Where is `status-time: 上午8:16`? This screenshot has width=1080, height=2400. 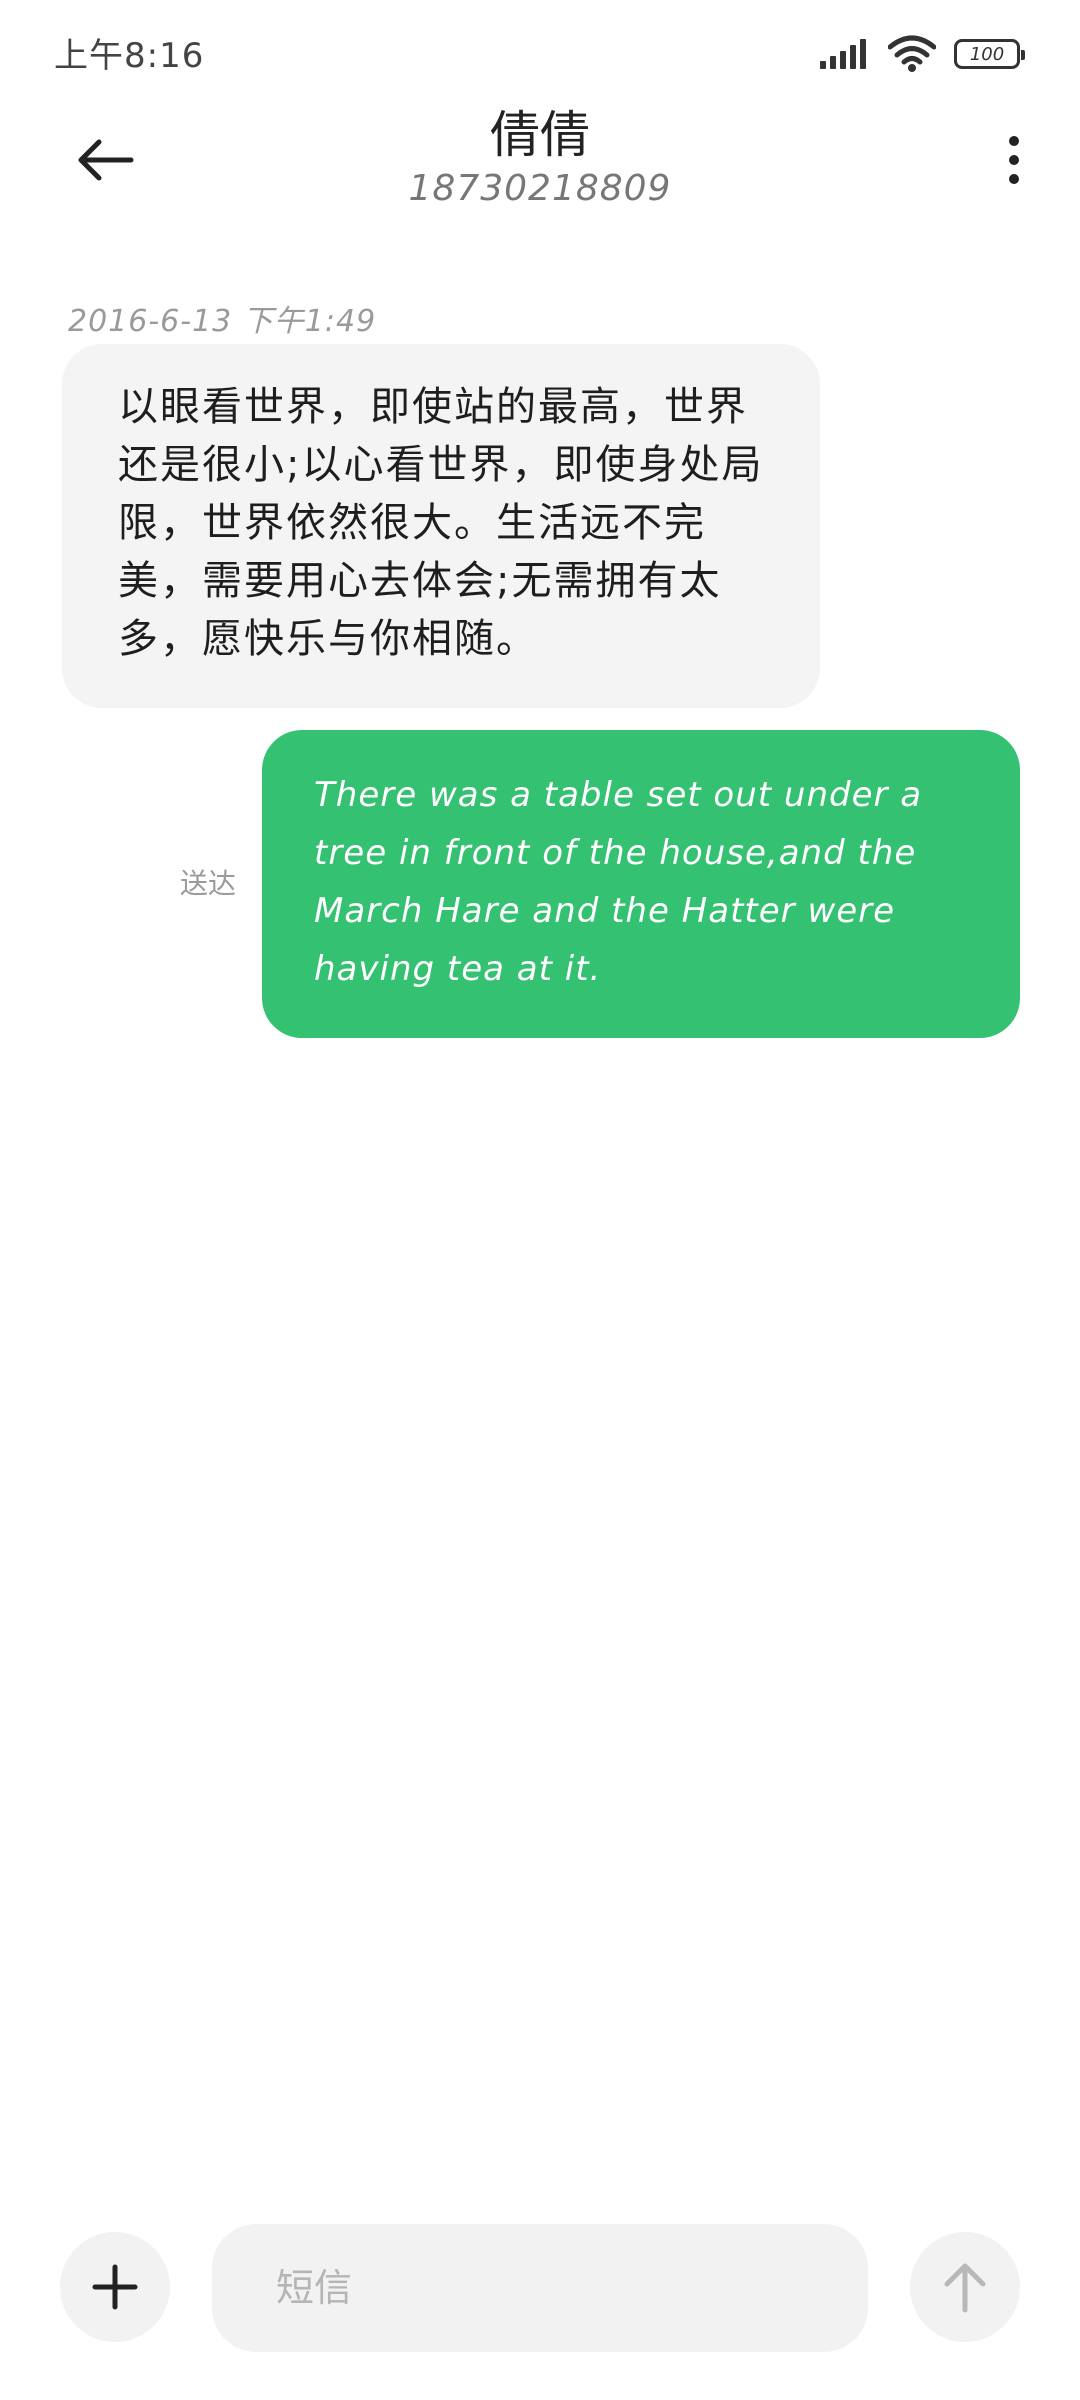 status-time: 上午8:16 is located at coordinates (129, 56).